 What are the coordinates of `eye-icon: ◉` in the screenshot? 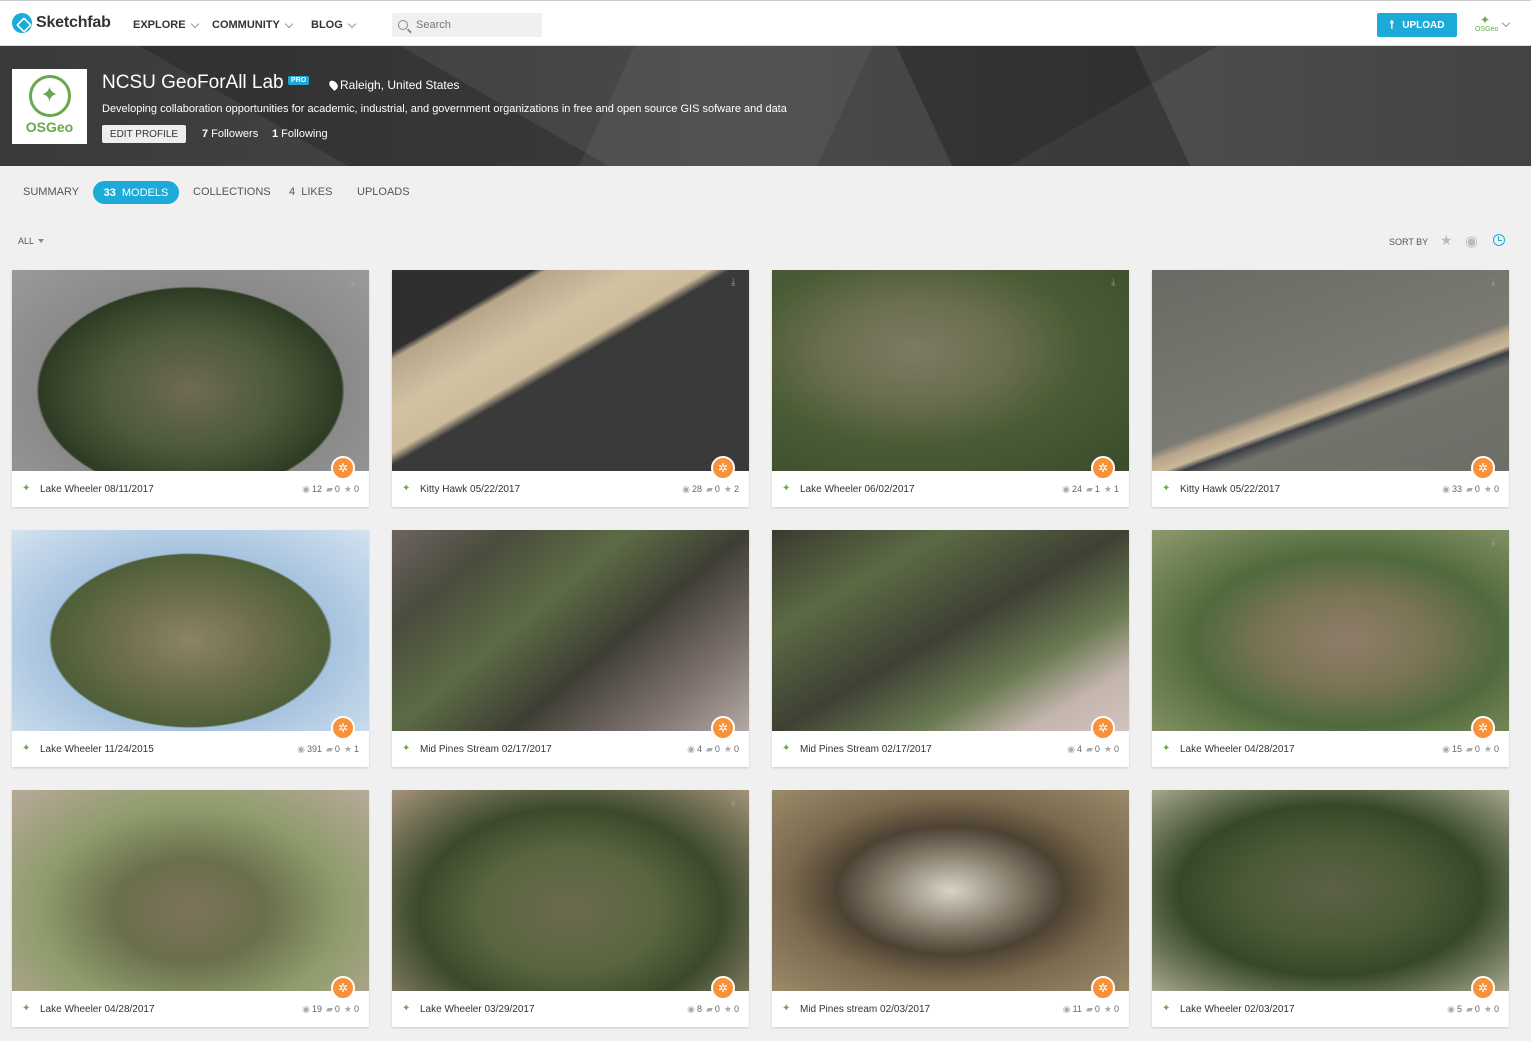 It's located at (1471, 241).